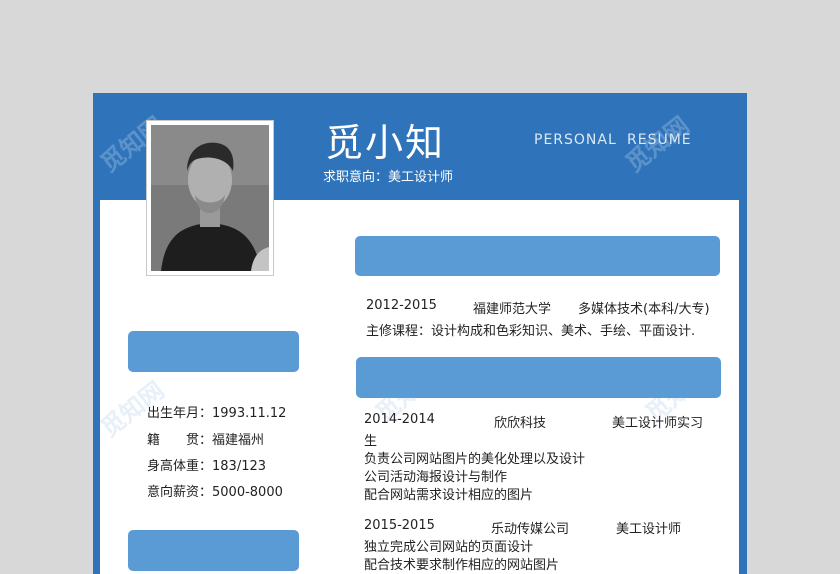  Describe the element at coordinates (658, 423) in the screenshot. I see `exp-role: 美工设计师实习` at that location.